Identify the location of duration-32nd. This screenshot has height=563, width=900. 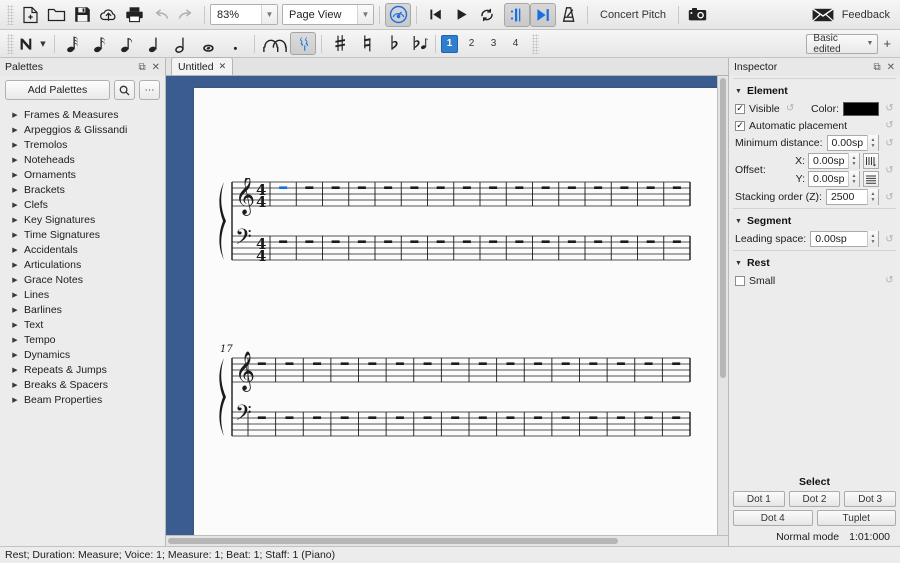
(100, 43).